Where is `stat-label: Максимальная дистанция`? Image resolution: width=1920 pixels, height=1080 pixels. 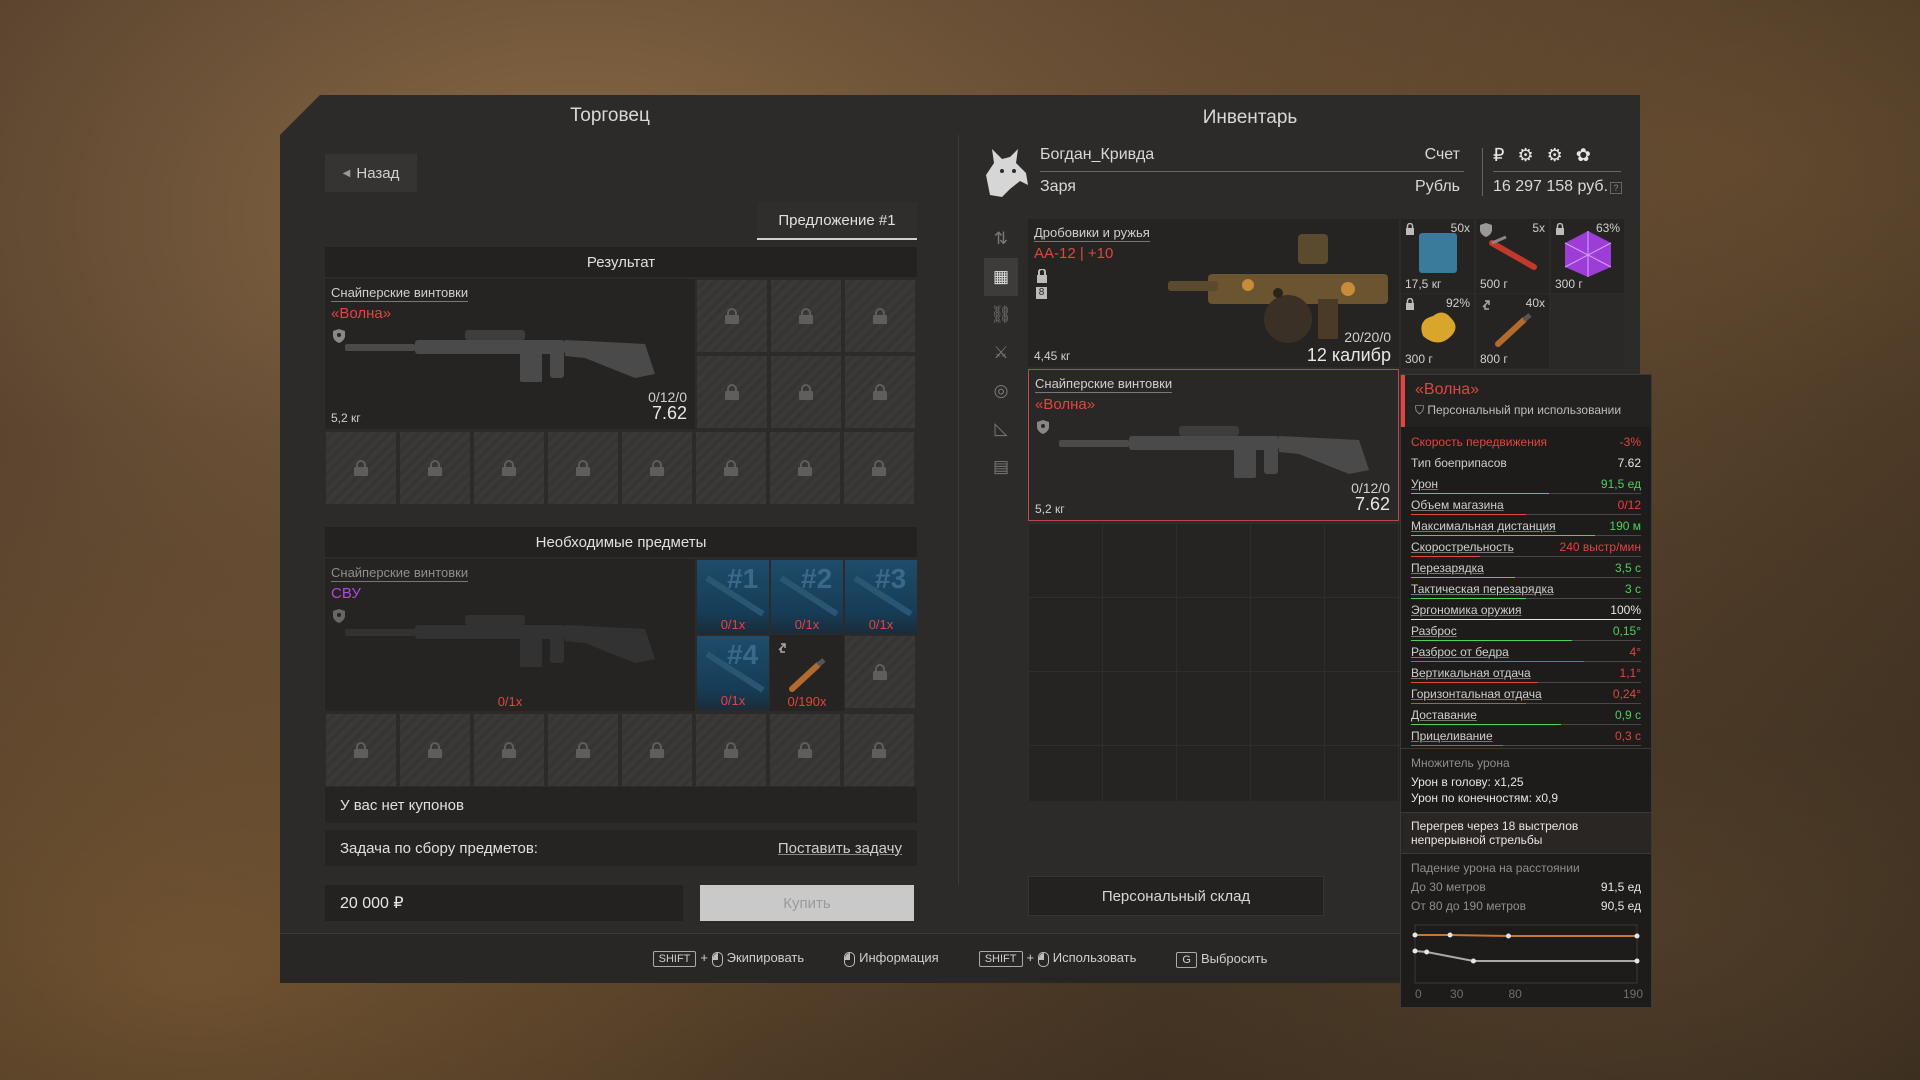
stat-label: Максимальная дистанция is located at coordinates (1483, 526).